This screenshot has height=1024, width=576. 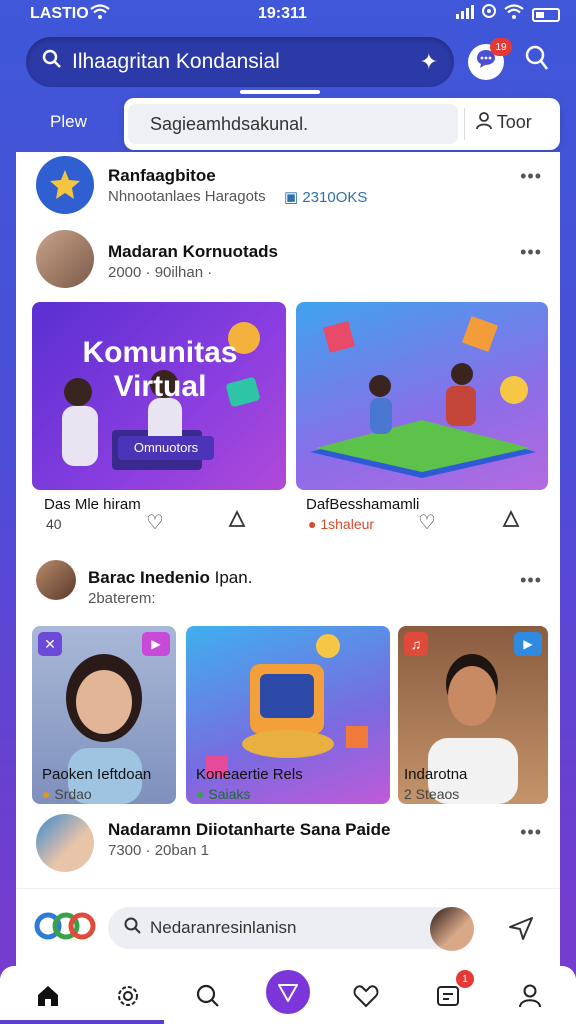 I want to click on media-tile-game, so click(x=422, y=396).